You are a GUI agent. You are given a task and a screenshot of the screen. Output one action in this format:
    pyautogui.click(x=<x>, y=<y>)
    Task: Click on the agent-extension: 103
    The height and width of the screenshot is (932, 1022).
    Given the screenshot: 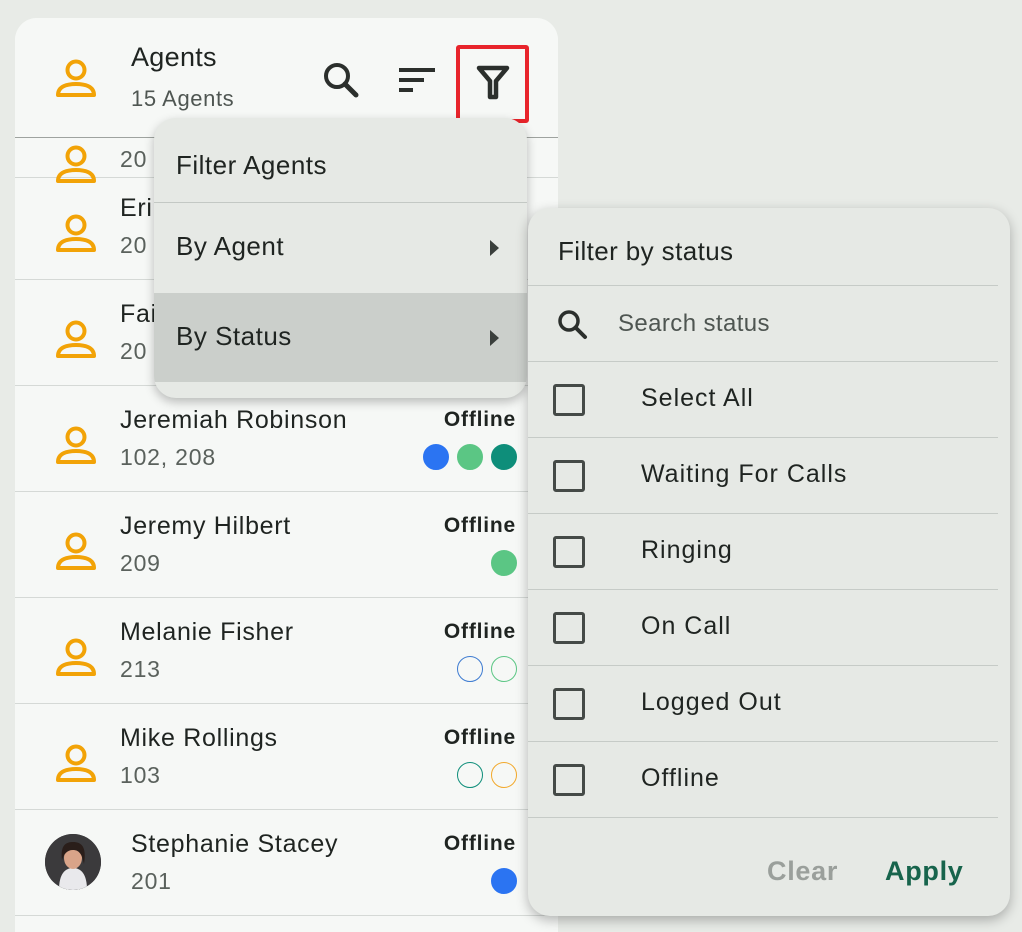 What is the action you would take?
    pyautogui.click(x=140, y=775)
    